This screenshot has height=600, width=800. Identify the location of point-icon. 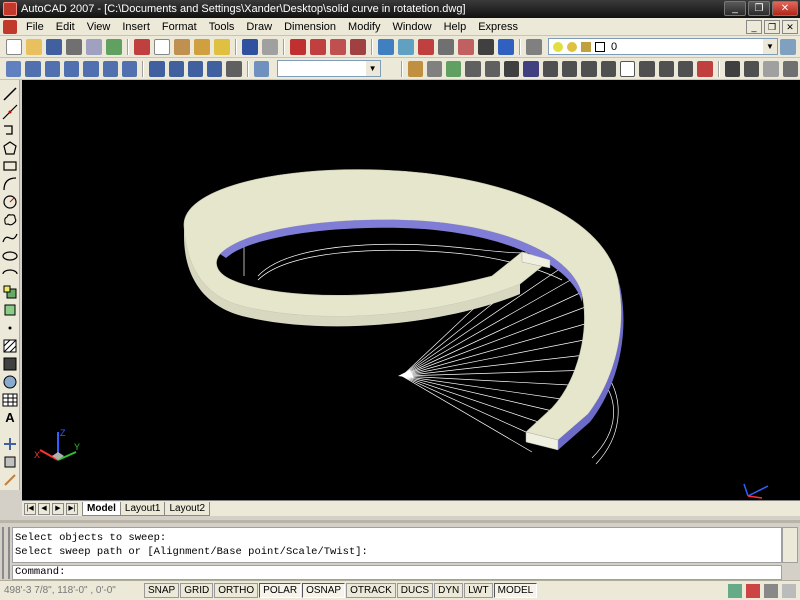
(10, 328).